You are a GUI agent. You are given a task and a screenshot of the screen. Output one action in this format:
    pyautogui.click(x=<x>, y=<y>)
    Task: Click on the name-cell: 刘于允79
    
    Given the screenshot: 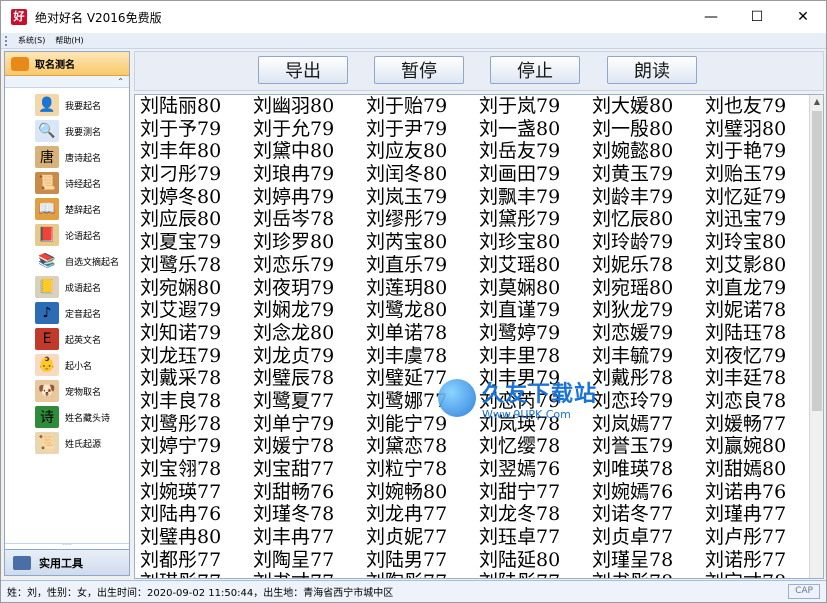 What is the action you would take?
    pyautogui.click(x=309, y=129)
    